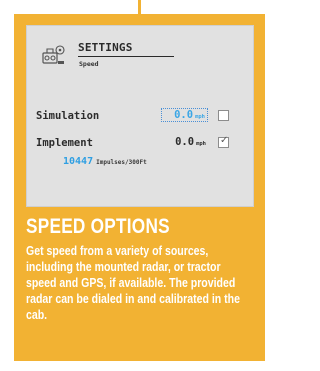  I want to click on settings-icon, so click(54, 55).